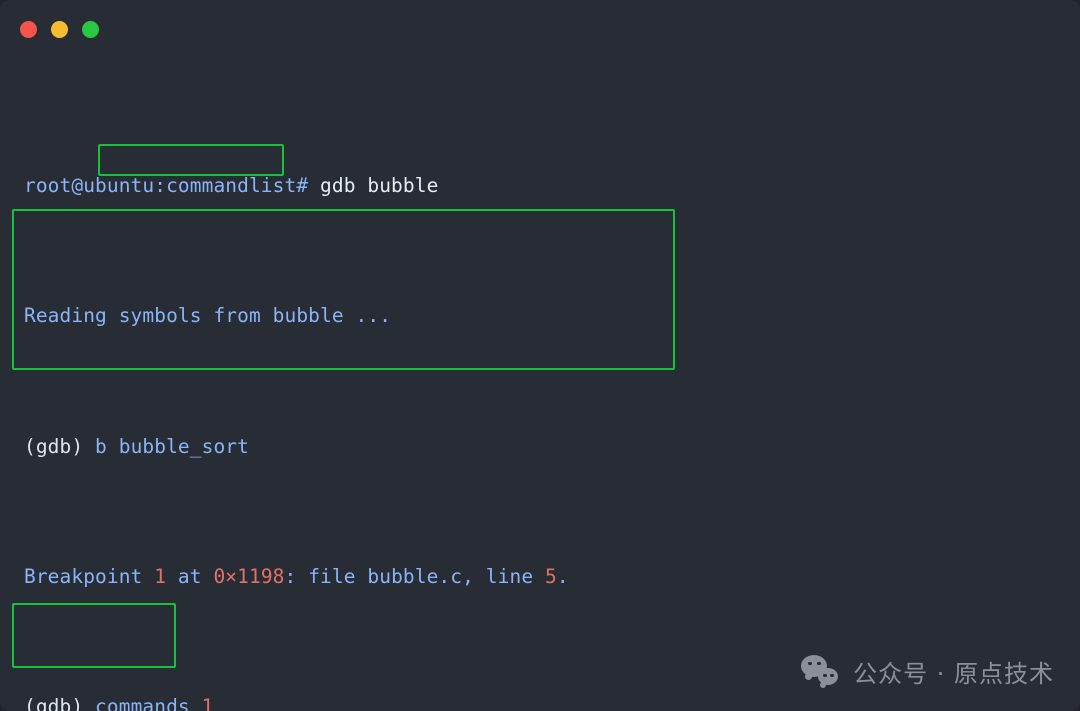  Describe the element at coordinates (953, 674) in the screenshot. I see `watermark-text: 公众号 · 原点技术` at that location.